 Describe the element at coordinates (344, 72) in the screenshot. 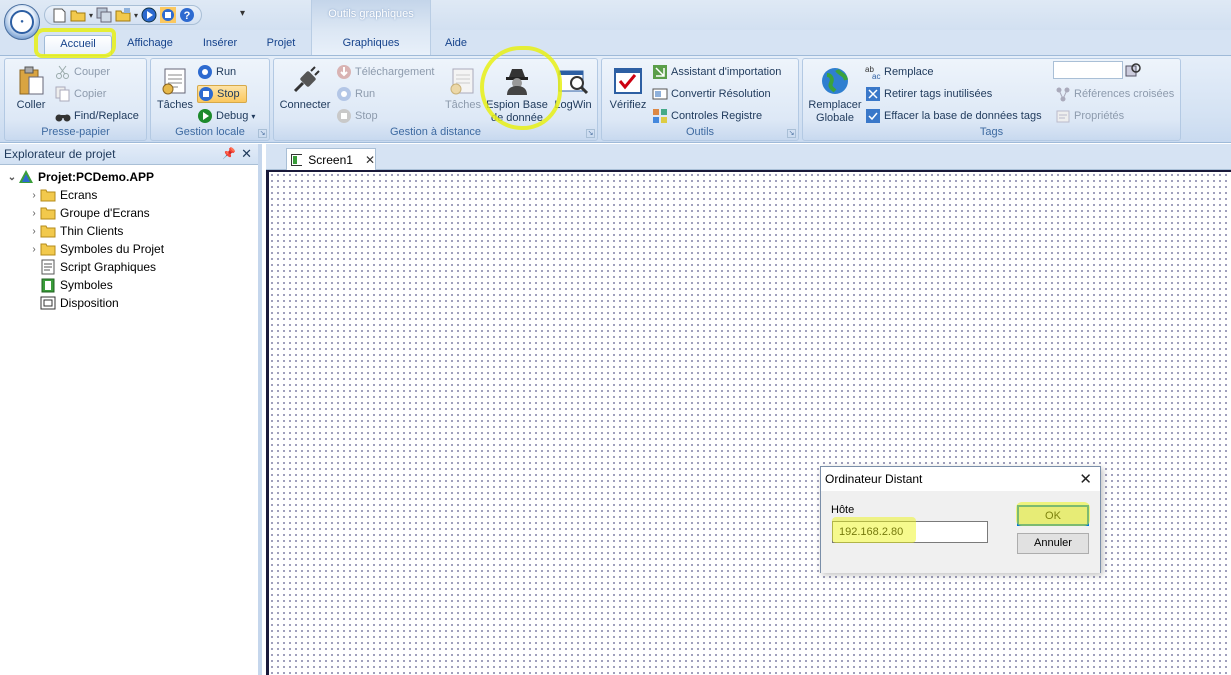

I see `download-icon` at that location.